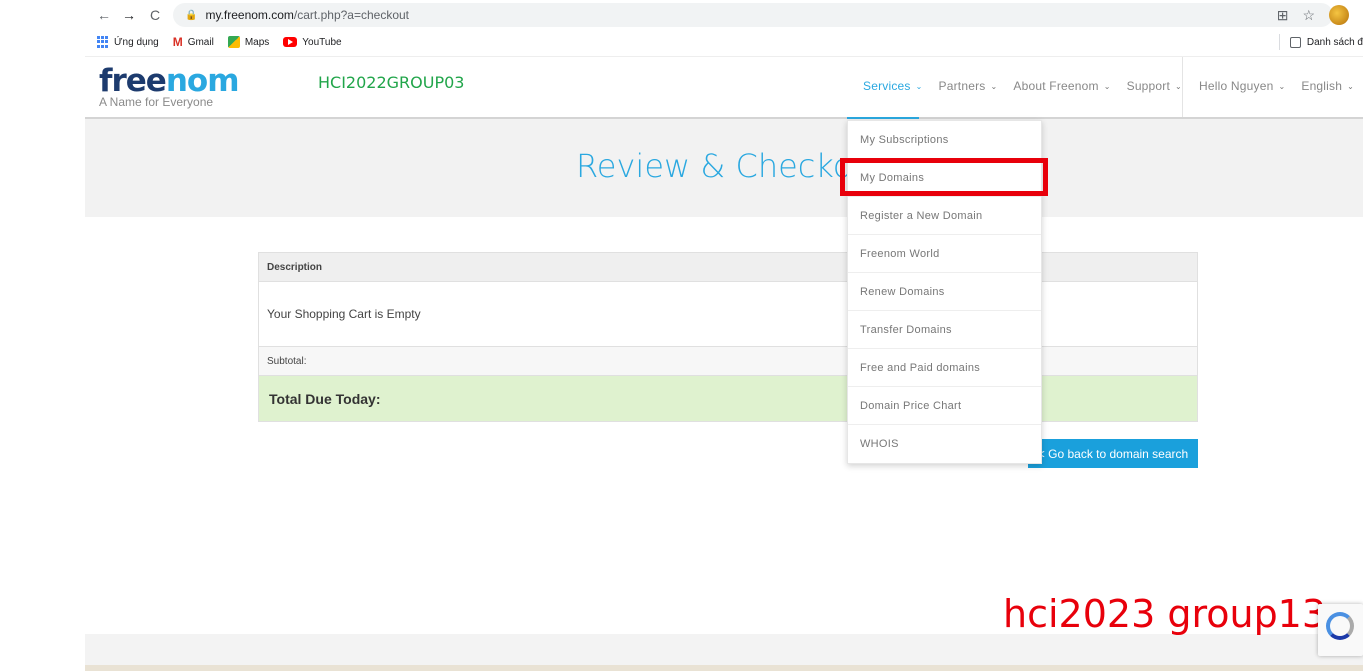 This screenshot has width=1363, height=671. What do you see at coordinates (944, 368) in the screenshot?
I see `dropdown-item-free-paid-domains: Free and Paid domains` at bounding box center [944, 368].